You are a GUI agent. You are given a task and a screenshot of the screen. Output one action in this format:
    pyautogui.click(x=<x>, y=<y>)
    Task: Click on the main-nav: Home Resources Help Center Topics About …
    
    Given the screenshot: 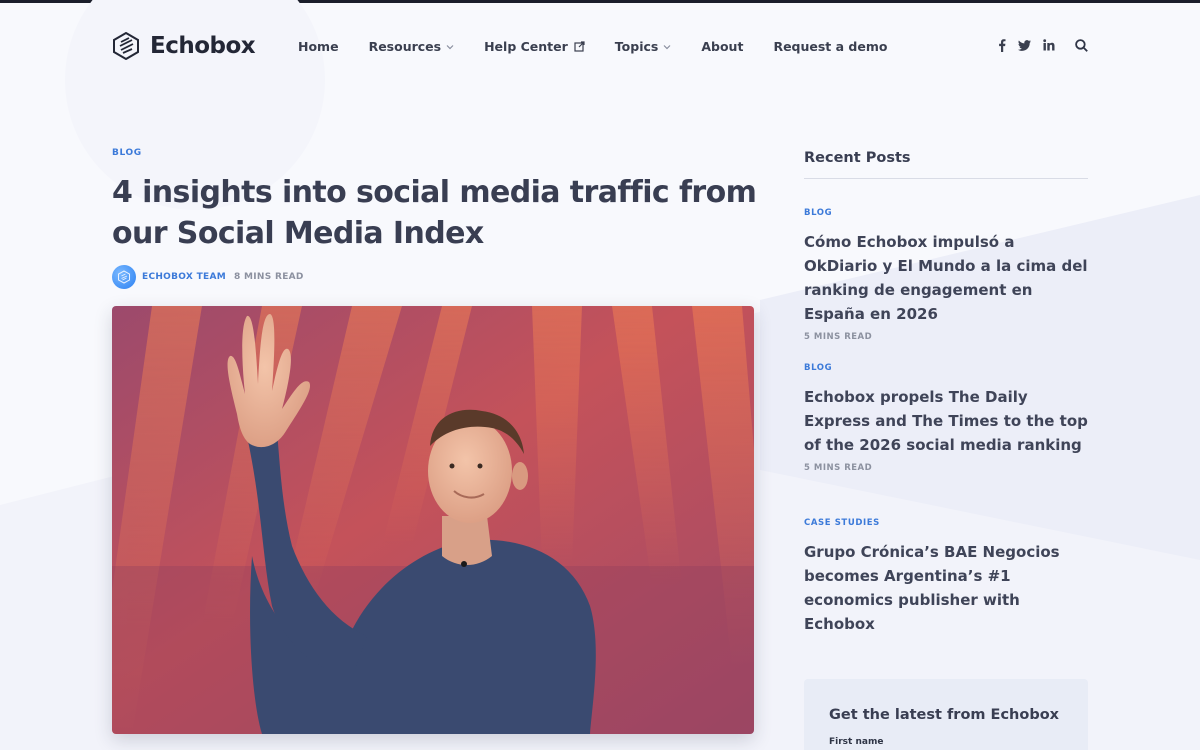 What is the action you would take?
    pyautogui.click(x=607, y=46)
    